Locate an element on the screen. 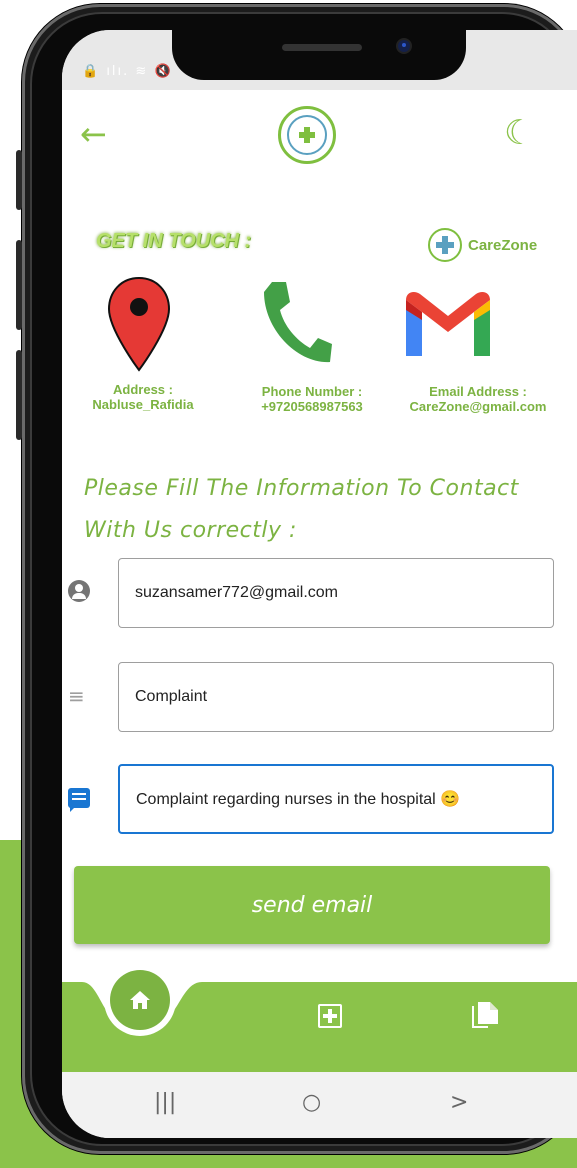 This screenshot has height=1168, width=577. system-back-button: > is located at coordinates (459, 1102).